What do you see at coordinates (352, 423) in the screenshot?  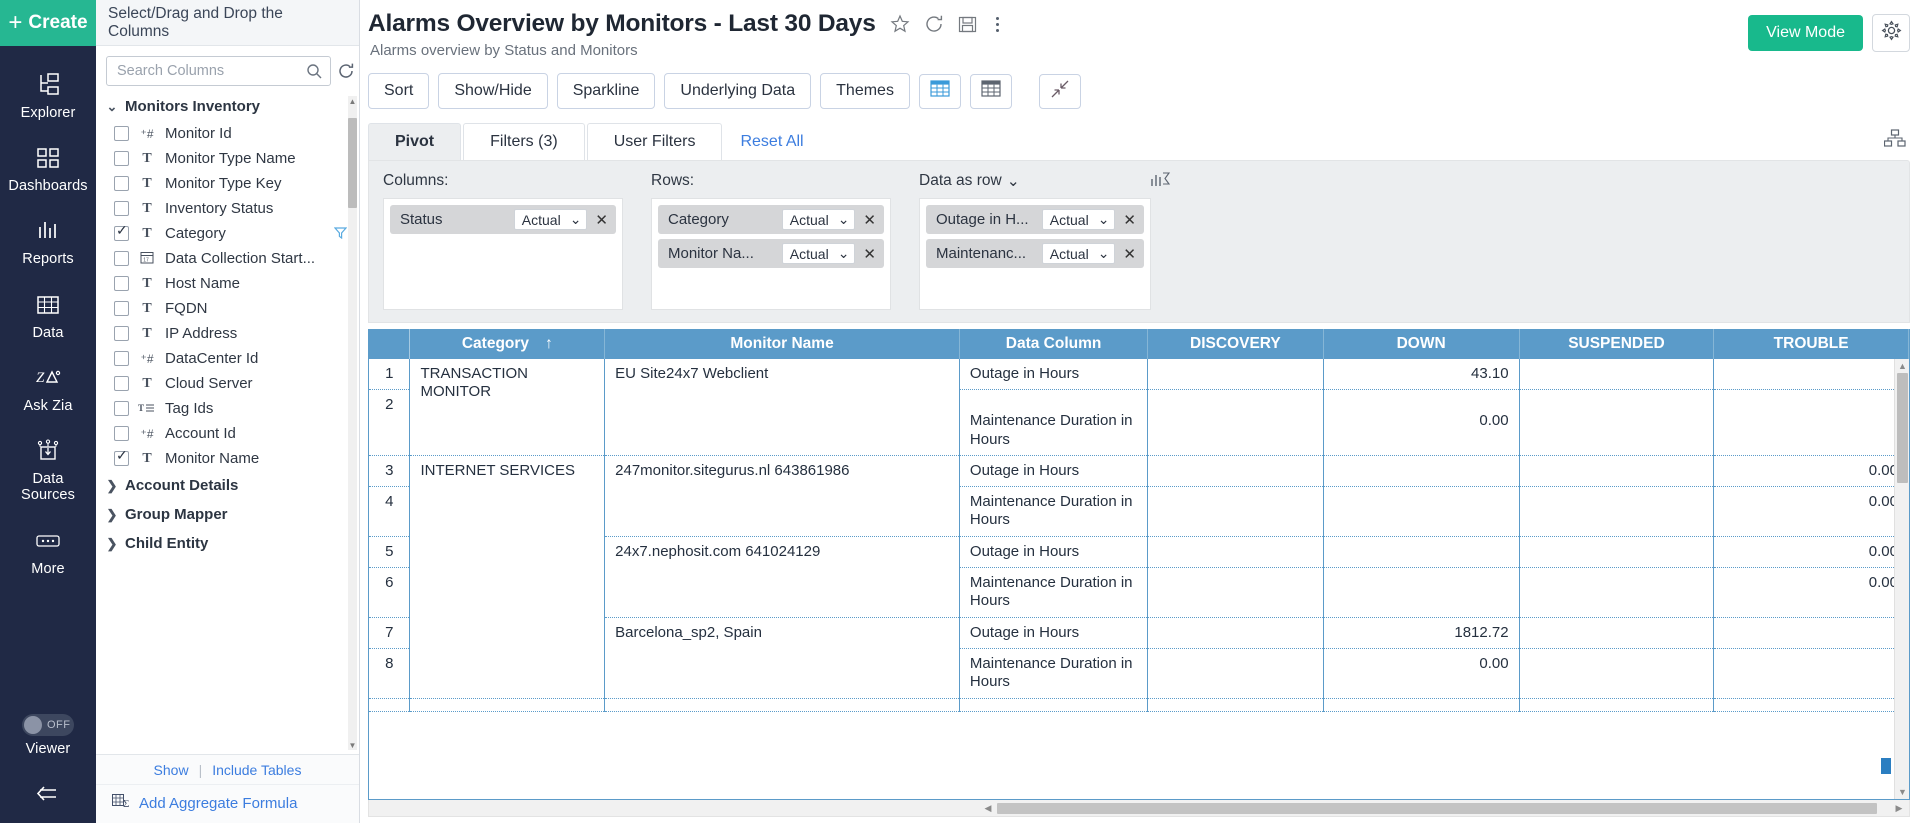 I see `columns-tree-scrollbar: ▲ ▼` at bounding box center [352, 423].